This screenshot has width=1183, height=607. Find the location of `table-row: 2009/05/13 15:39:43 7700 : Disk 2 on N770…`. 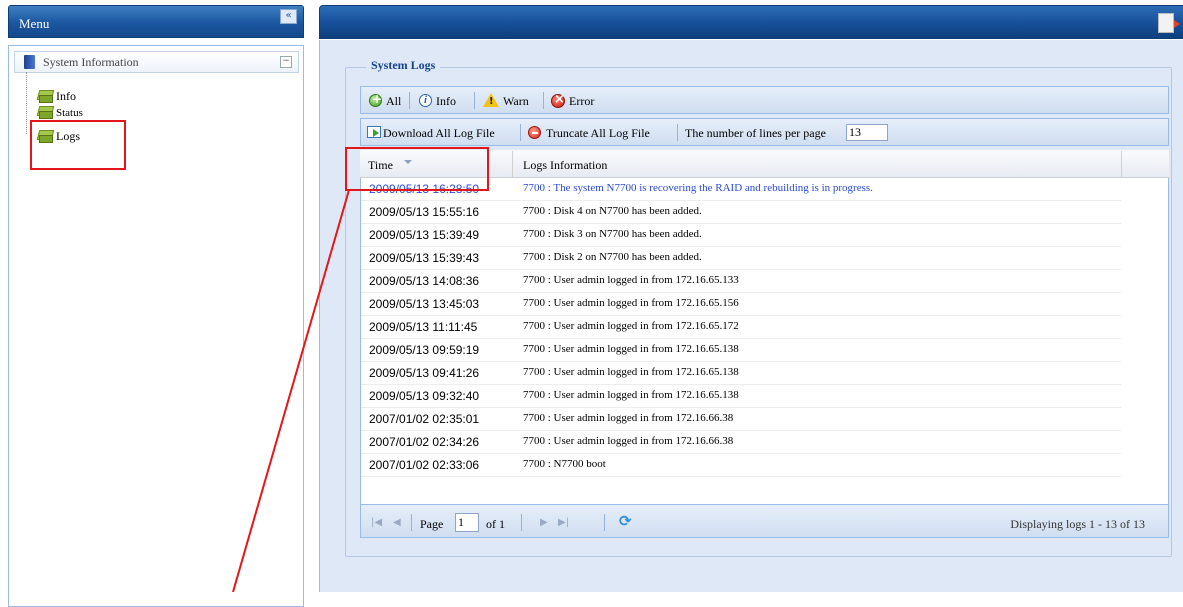

table-row: 2009/05/13 15:39:43 7700 : Disk 2 on N770… is located at coordinates (741, 258).